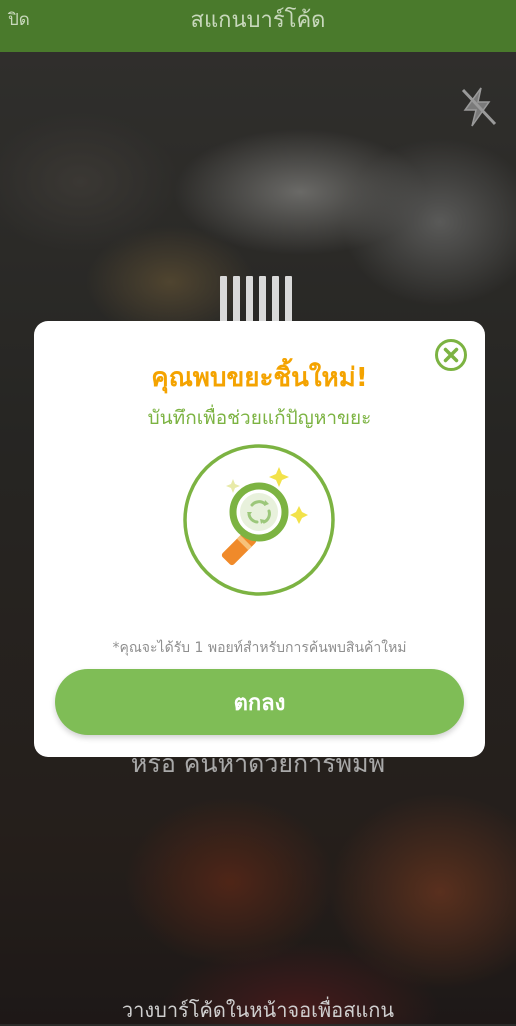 The height and width of the screenshot is (1026, 516). What do you see at coordinates (259, 520) in the screenshot?
I see `recycle-magnifier-icon` at bounding box center [259, 520].